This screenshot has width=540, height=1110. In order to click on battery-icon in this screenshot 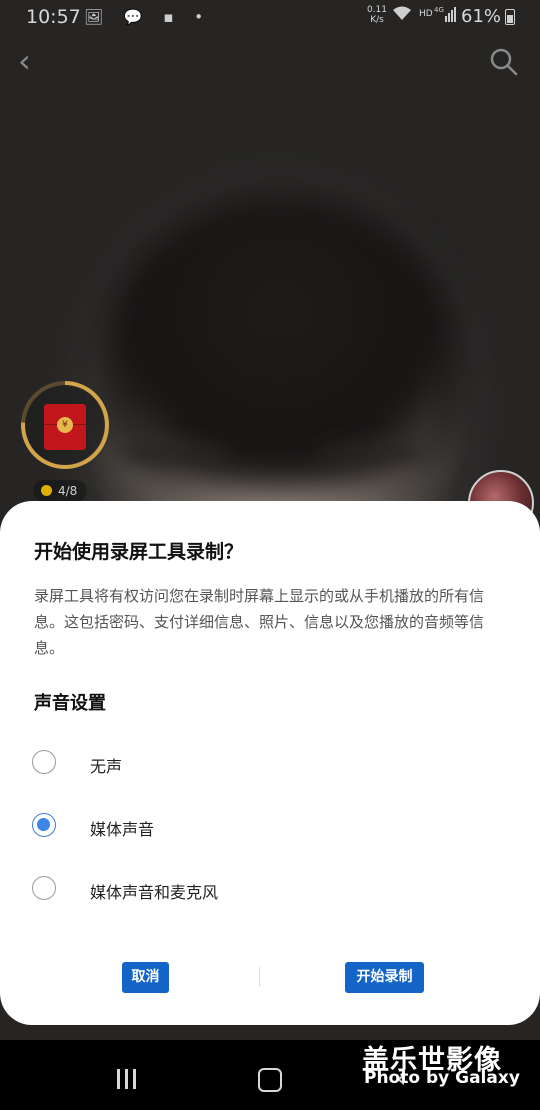, I will do `click(510, 17)`.